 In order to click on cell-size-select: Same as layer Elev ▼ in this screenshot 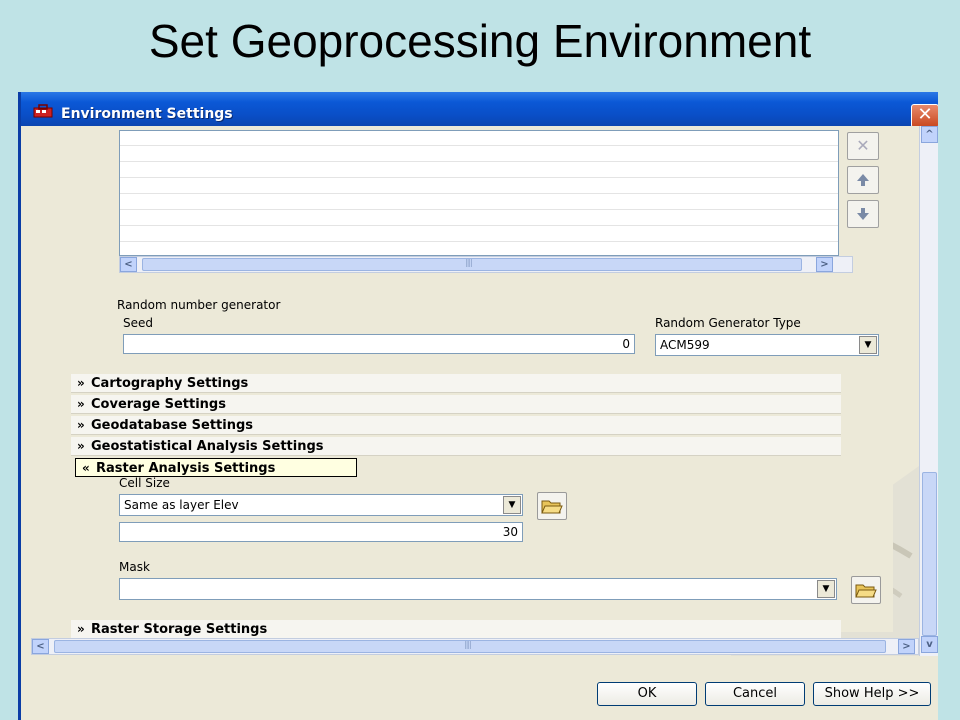, I will do `click(321, 505)`.